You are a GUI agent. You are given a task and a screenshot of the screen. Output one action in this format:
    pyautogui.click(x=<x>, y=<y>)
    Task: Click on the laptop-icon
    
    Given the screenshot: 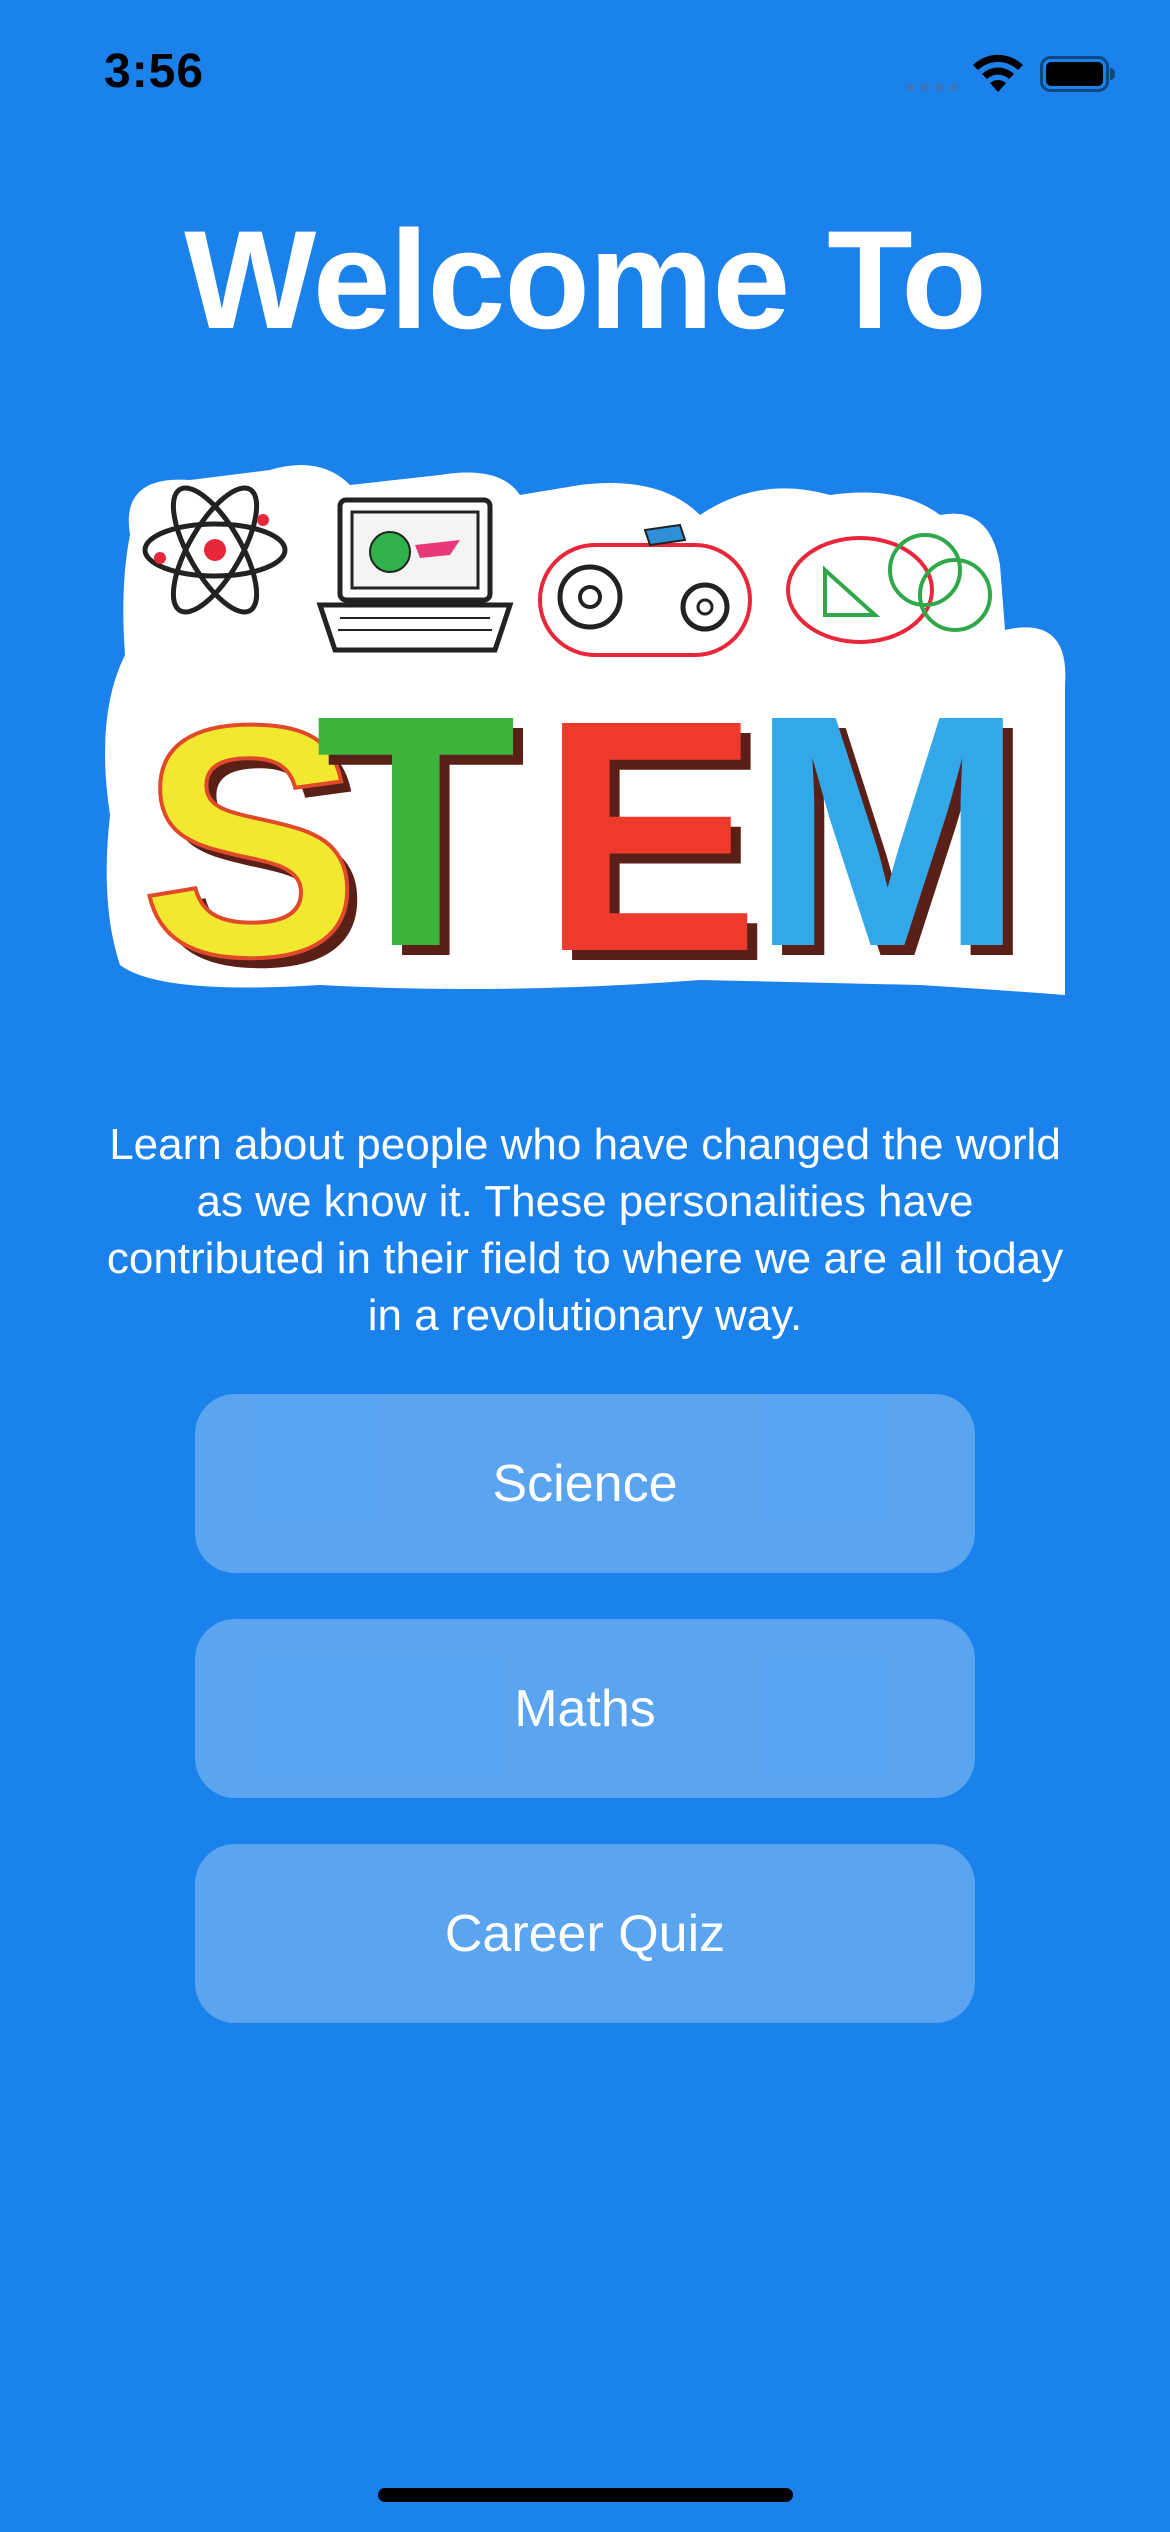 What is the action you would take?
    pyautogui.click(x=415, y=575)
    